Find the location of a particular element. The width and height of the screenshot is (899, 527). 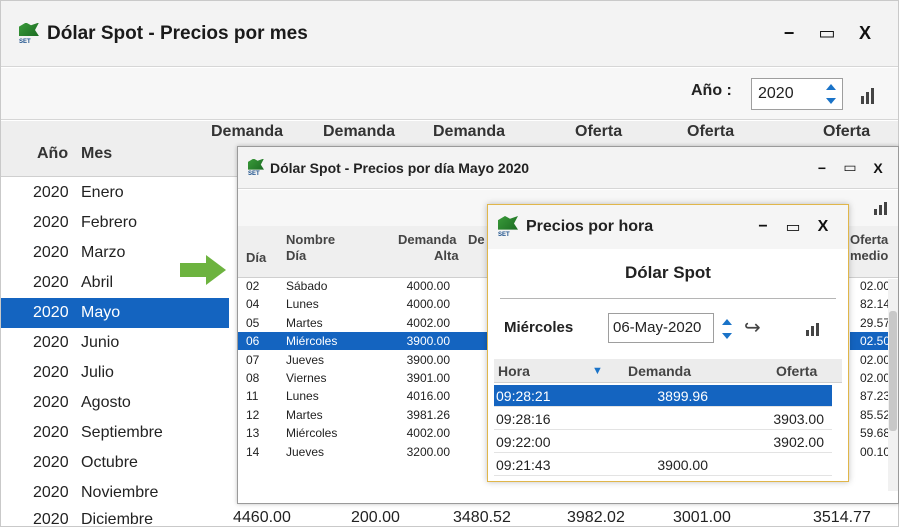

oferta-cell: 3902.00 is located at coordinates (798, 442).